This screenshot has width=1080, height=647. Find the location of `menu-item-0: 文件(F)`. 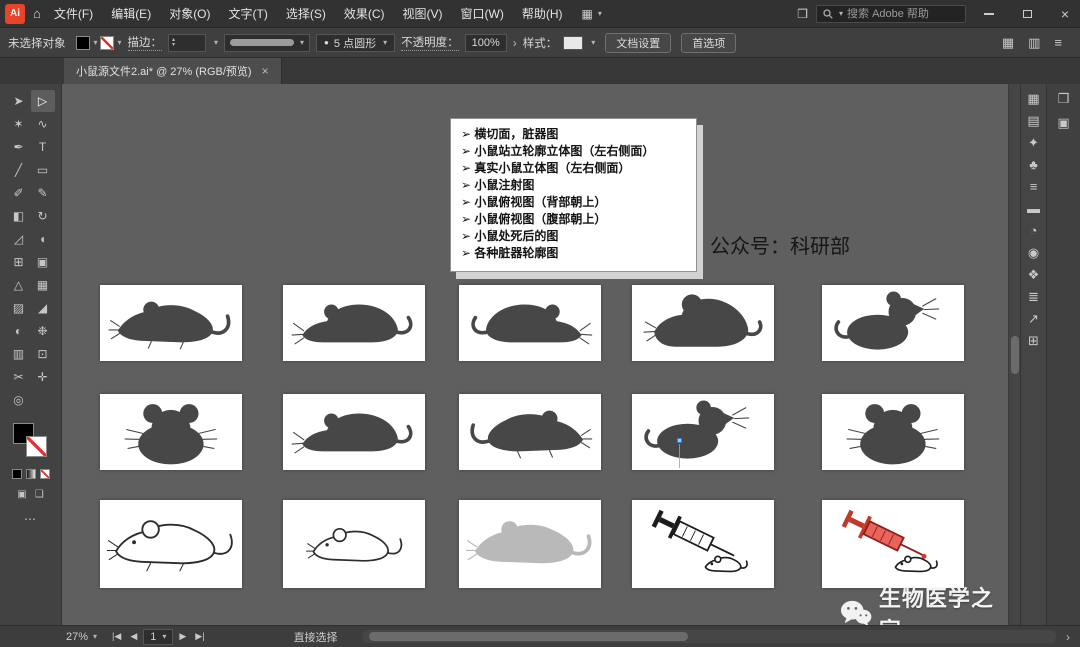

menu-item-0: 文件(F) is located at coordinates (73, 14).